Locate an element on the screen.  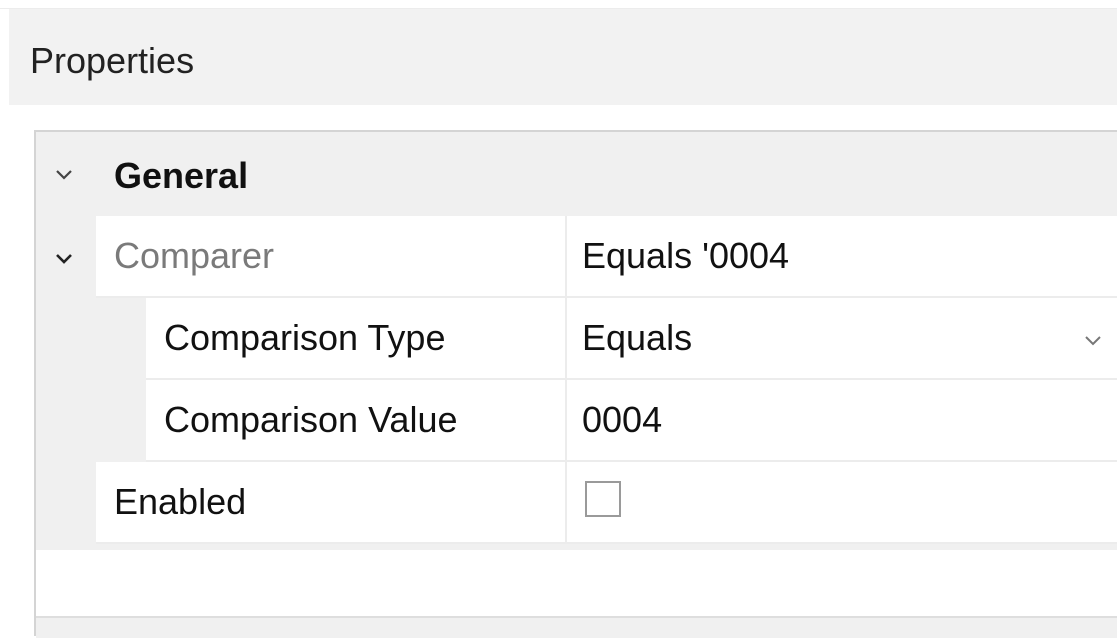
empty-grid-row is located at coordinates (576, 584).